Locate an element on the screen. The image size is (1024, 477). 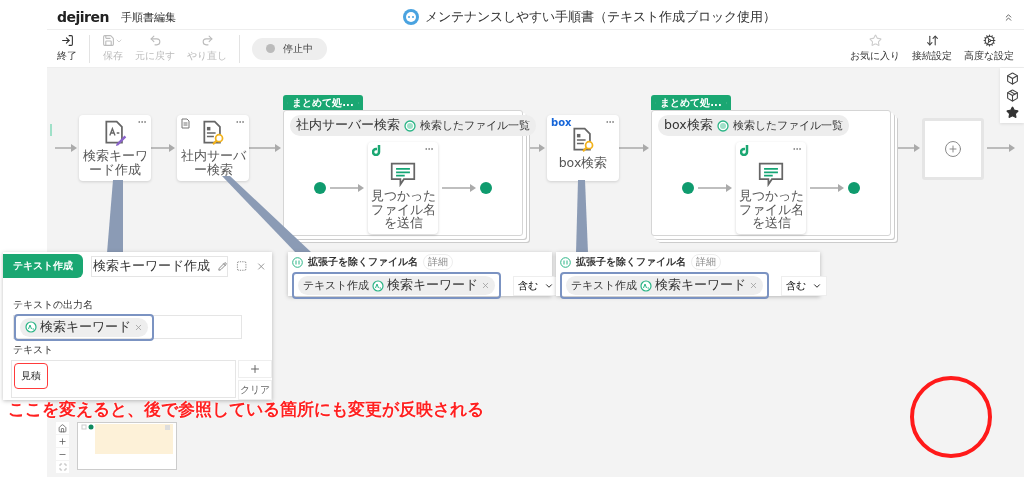
toolbar-button: 接続設定 is located at coordinates (932, 48).